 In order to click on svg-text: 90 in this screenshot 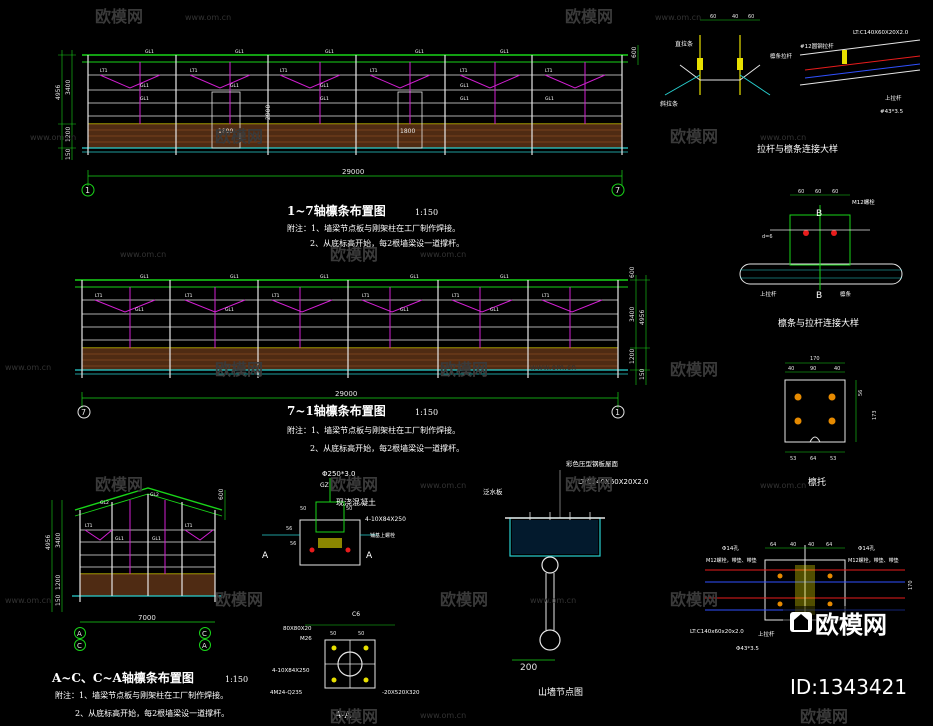, I will do `click(813, 369)`.